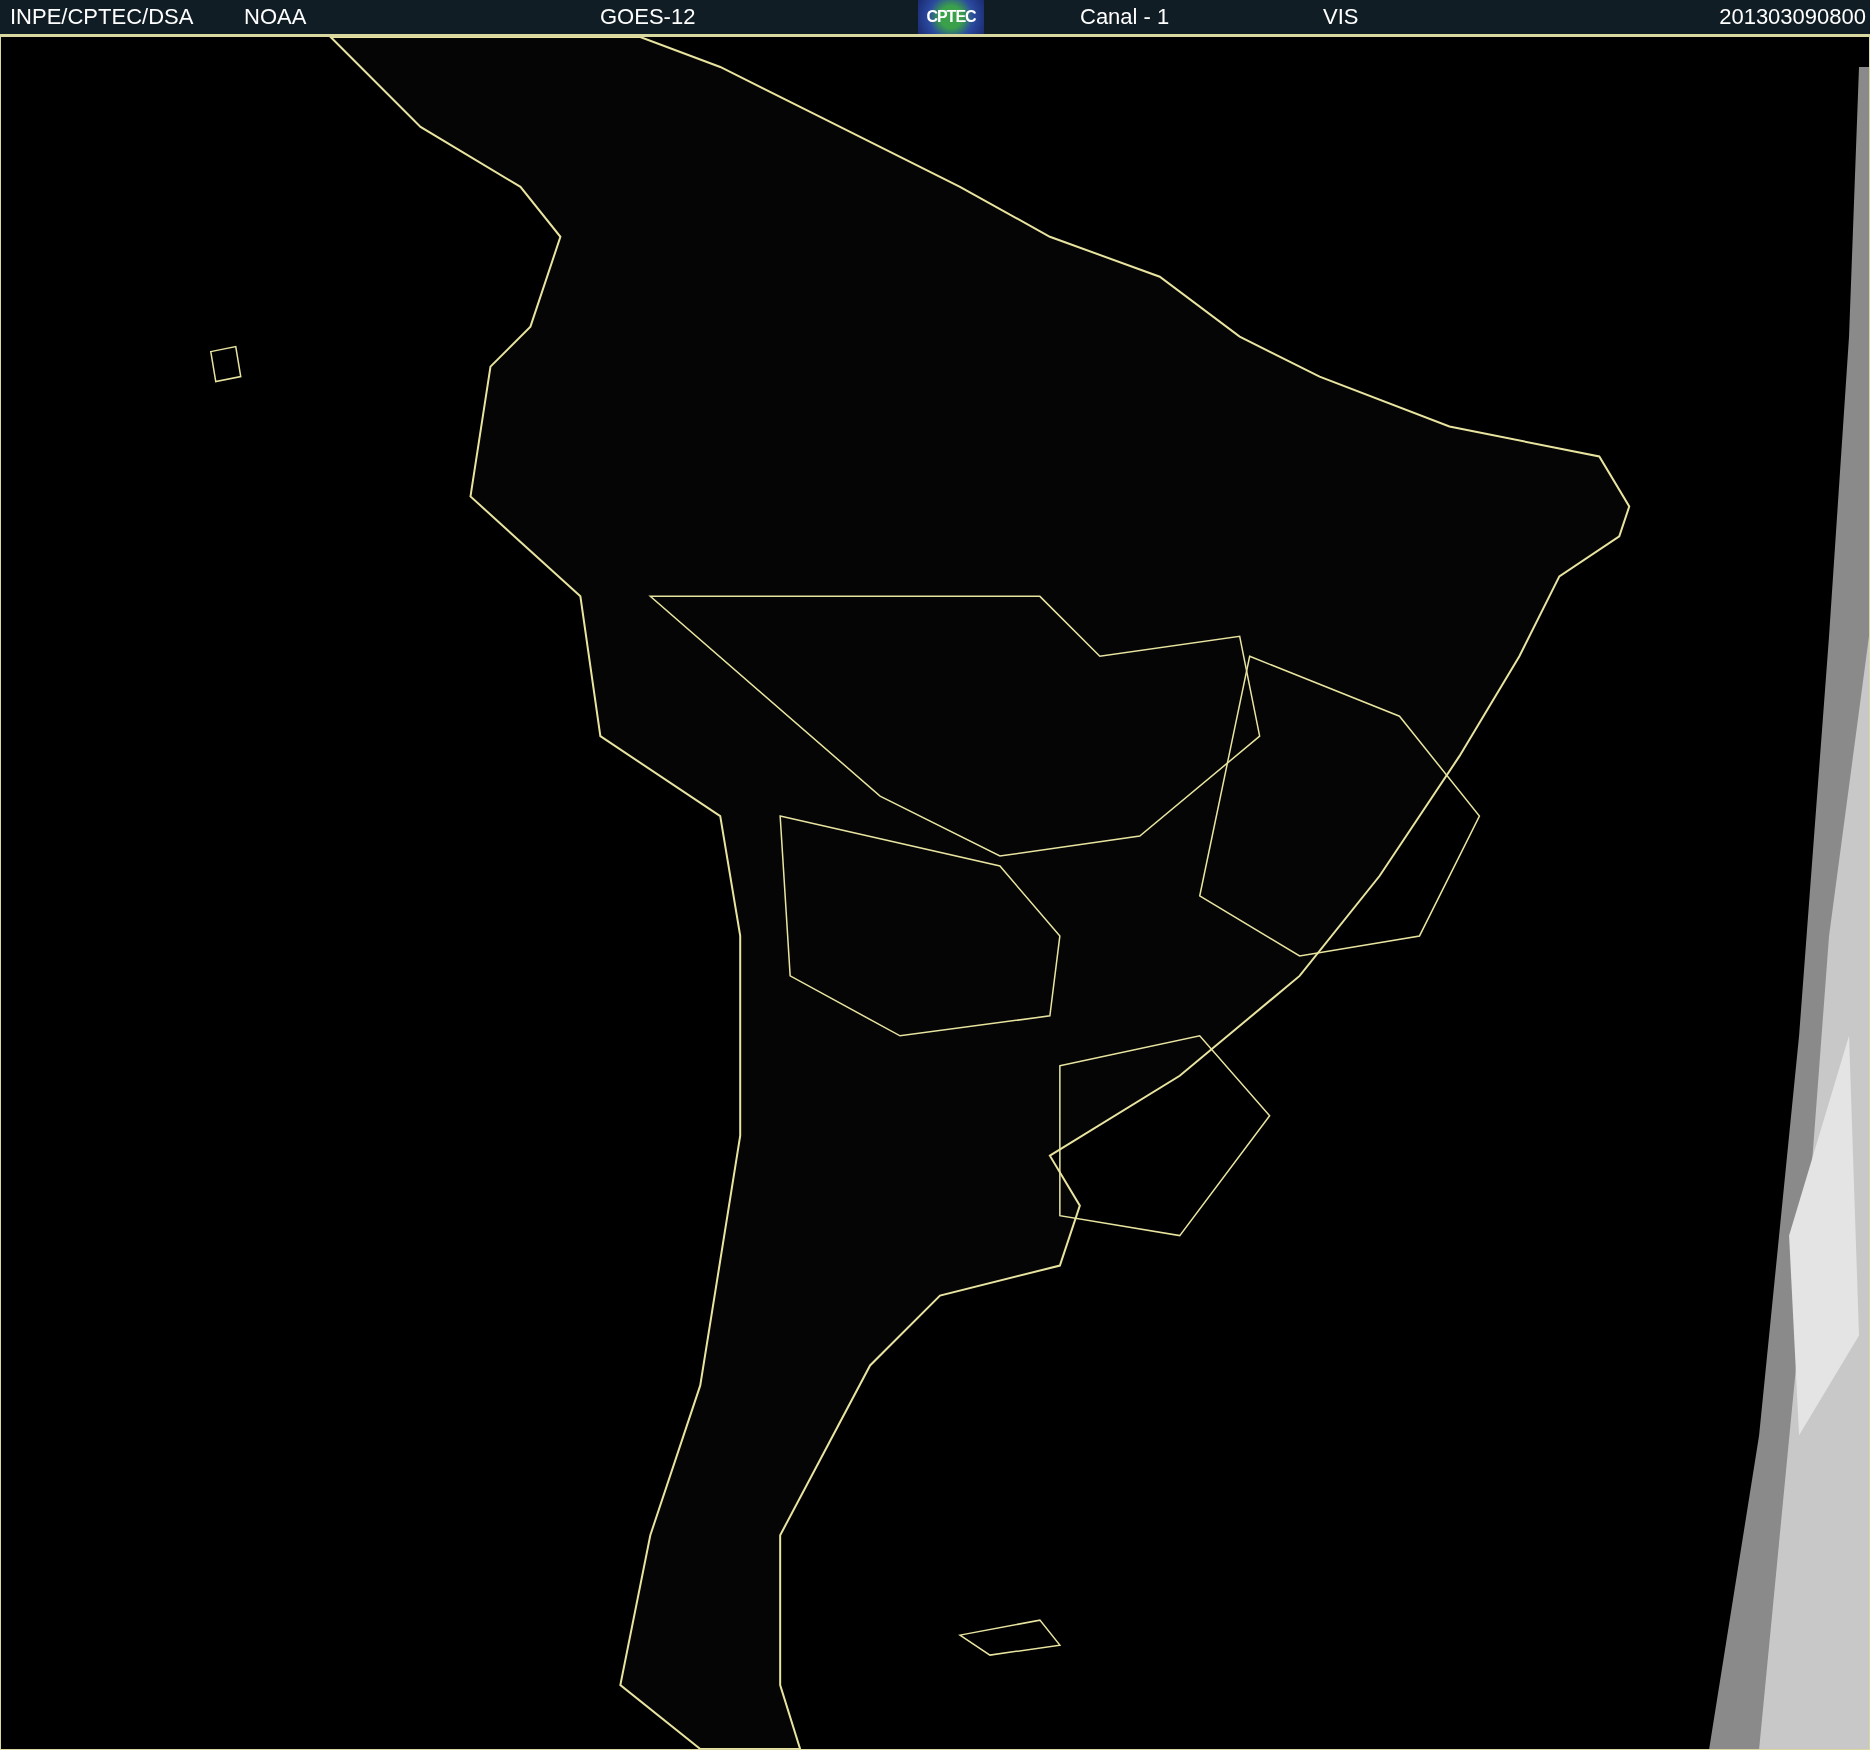 The width and height of the screenshot is (1870, 1750). What do you see at coordinates (1125, 17) in the screenshot?
I see `header-text: Canal - 1` at bounding box center [1125, 17].